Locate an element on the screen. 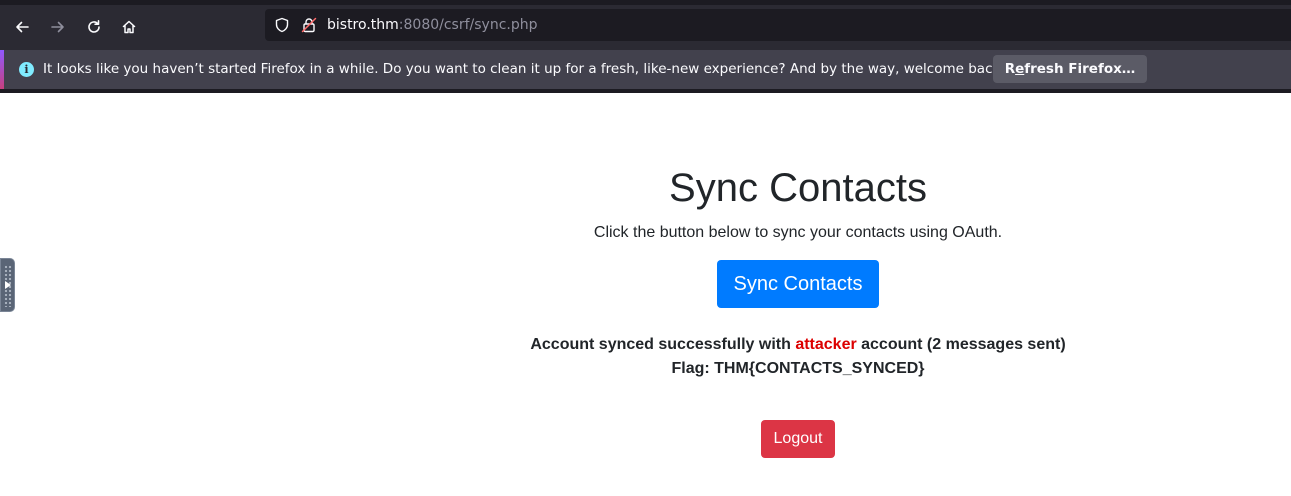 The height and width of the screenshot is (496, 1291). logout-button: Logout is located at coordinates (798, 439).